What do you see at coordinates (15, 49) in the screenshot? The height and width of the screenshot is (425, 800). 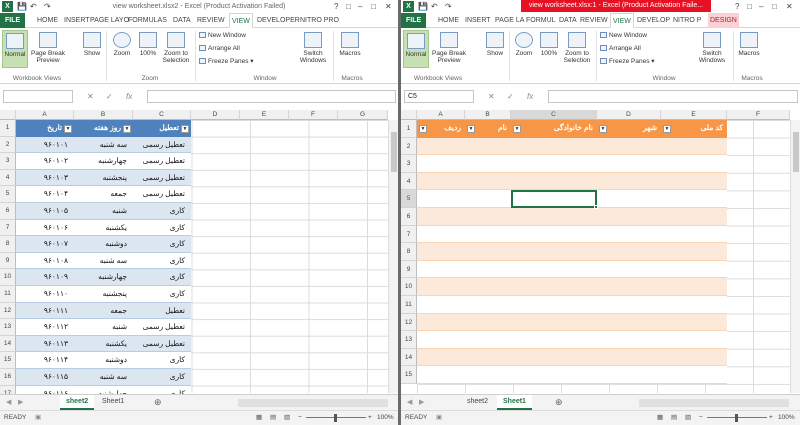 I see `normal-view-button: Normal` at bounding box center [15, 49].